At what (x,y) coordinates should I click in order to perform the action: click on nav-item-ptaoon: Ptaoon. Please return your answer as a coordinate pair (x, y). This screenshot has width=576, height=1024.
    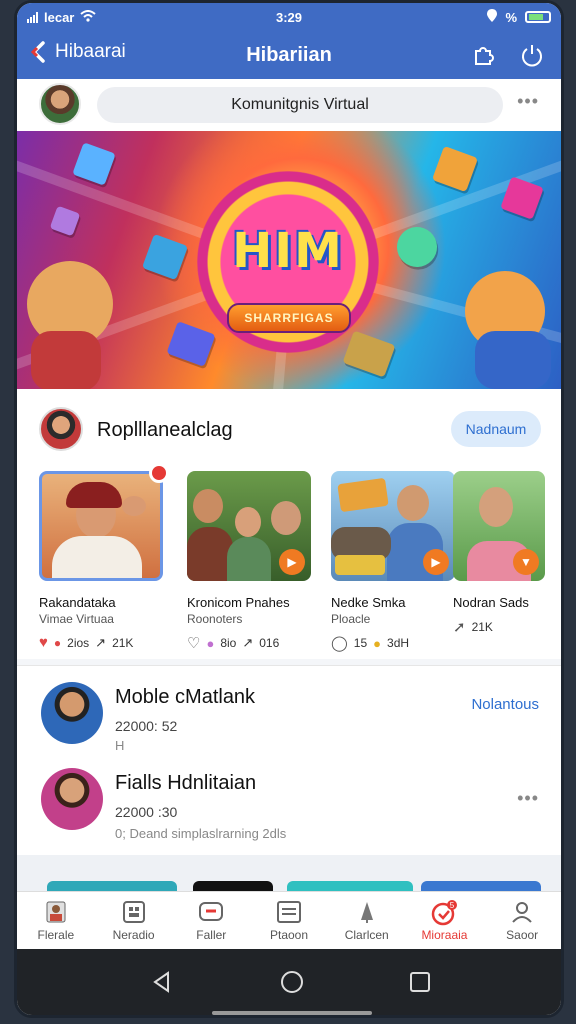
    Looking at the image, I should click on (289, 920).